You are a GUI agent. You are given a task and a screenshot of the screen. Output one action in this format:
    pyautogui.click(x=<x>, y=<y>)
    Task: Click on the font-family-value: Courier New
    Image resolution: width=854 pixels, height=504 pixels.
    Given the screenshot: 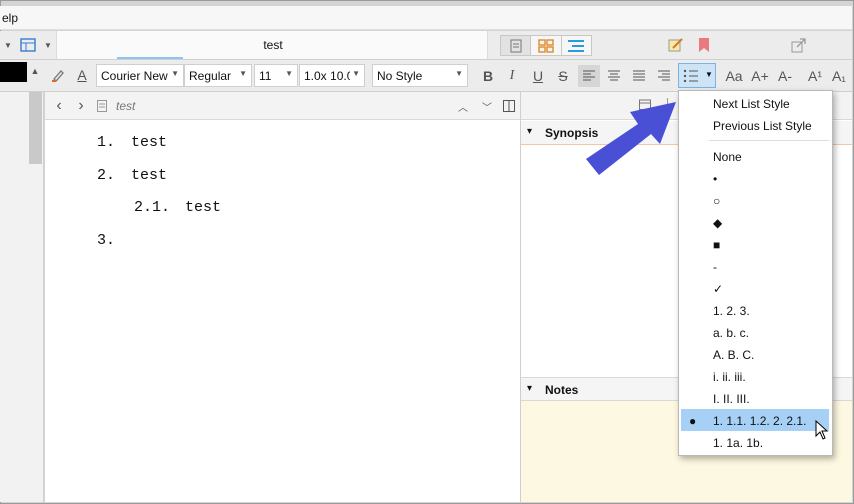 What is the action you would take?
    pyautogui.click(x=134, y=76)
    